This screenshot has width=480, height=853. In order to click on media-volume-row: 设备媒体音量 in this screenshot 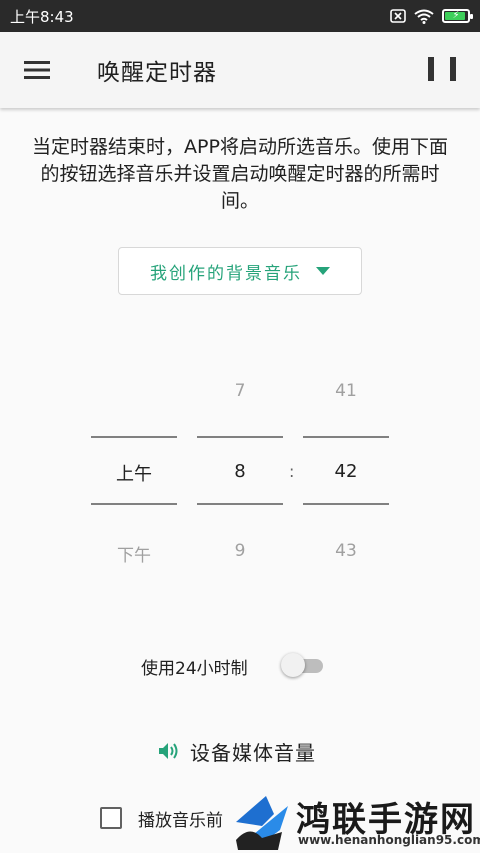, I will do `click(237, 751)`.